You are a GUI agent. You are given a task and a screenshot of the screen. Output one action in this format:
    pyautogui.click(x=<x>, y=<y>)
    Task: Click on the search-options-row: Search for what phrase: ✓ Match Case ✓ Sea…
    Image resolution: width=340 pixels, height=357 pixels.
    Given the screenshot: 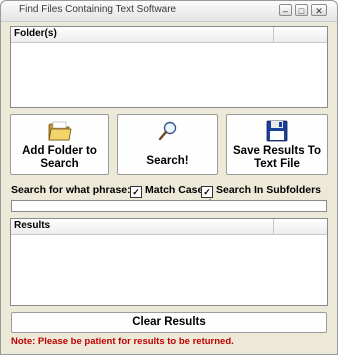 What is the action you would take?
    pyautogui.click(x=171, y=197)
    